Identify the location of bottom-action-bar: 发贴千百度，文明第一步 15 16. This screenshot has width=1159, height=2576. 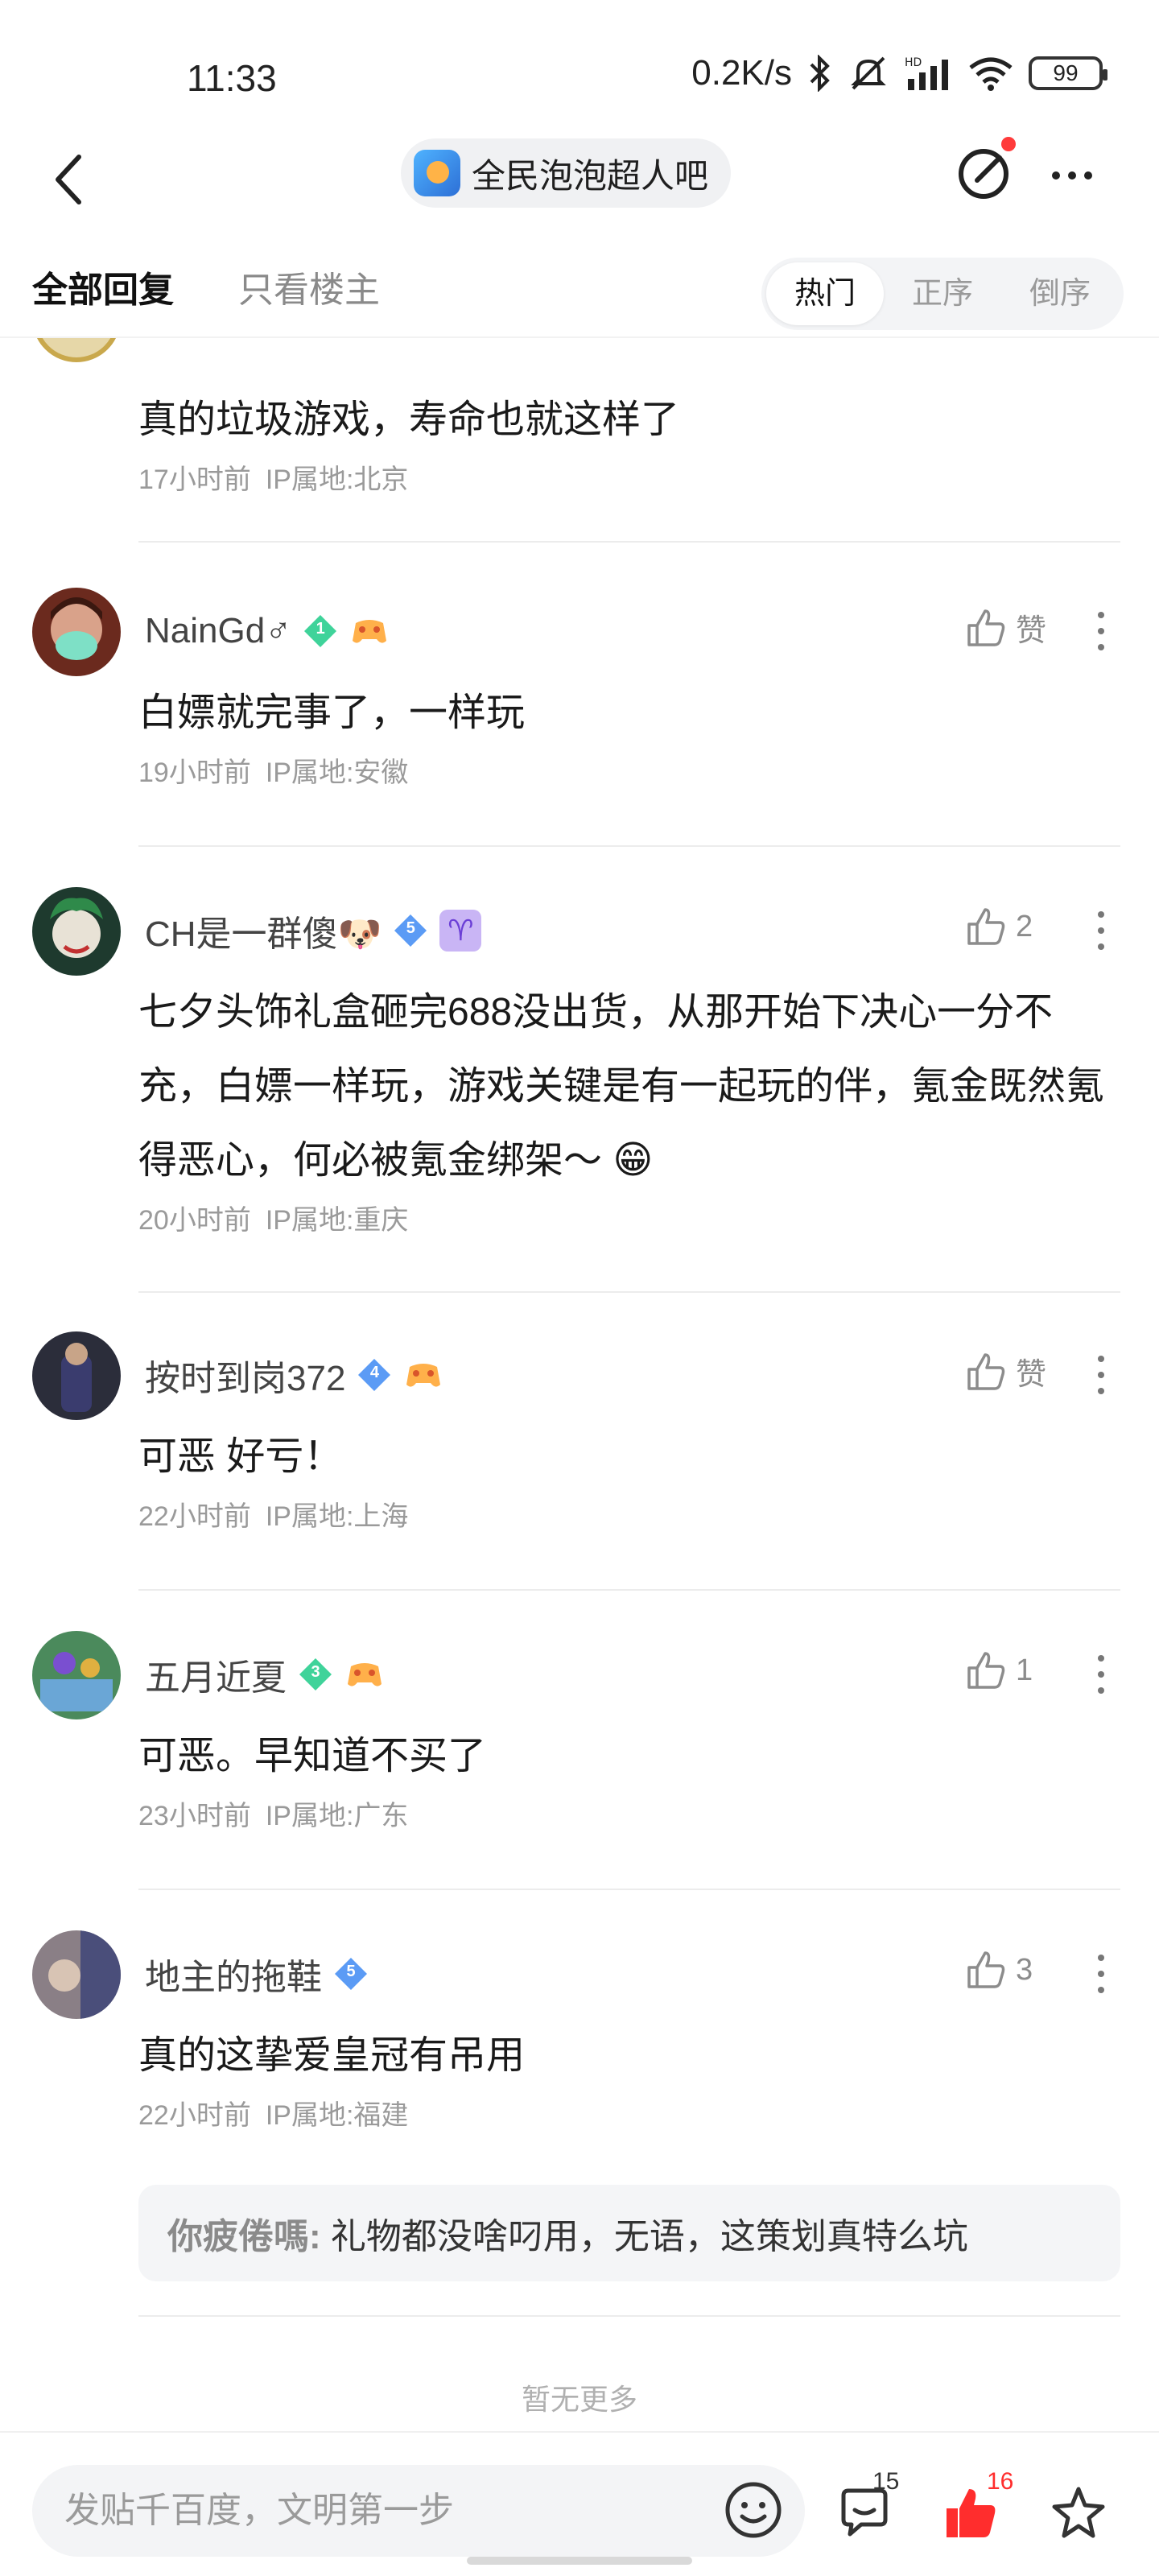
(579, 2503).